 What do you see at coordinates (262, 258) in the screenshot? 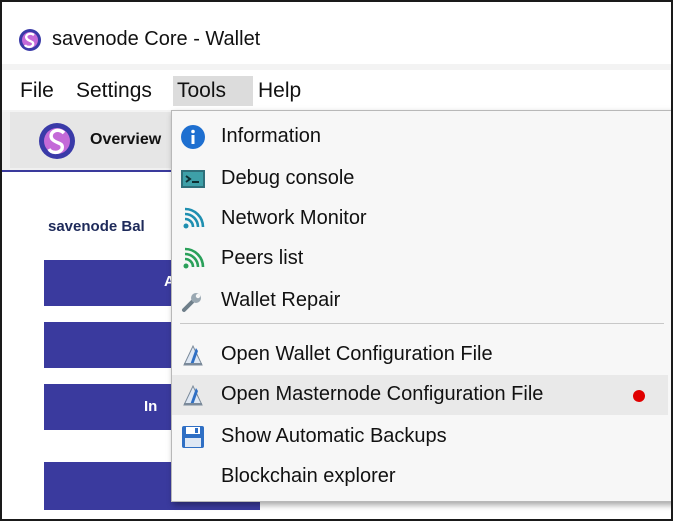
I see `menu-item-label: Peers list` at bounding box center [262, 258].